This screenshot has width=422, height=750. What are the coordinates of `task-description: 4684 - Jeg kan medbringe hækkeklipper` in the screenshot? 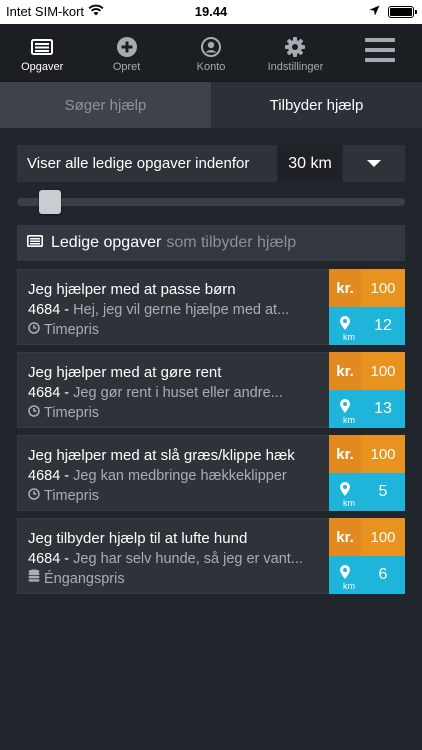 It's located at (178, 476).